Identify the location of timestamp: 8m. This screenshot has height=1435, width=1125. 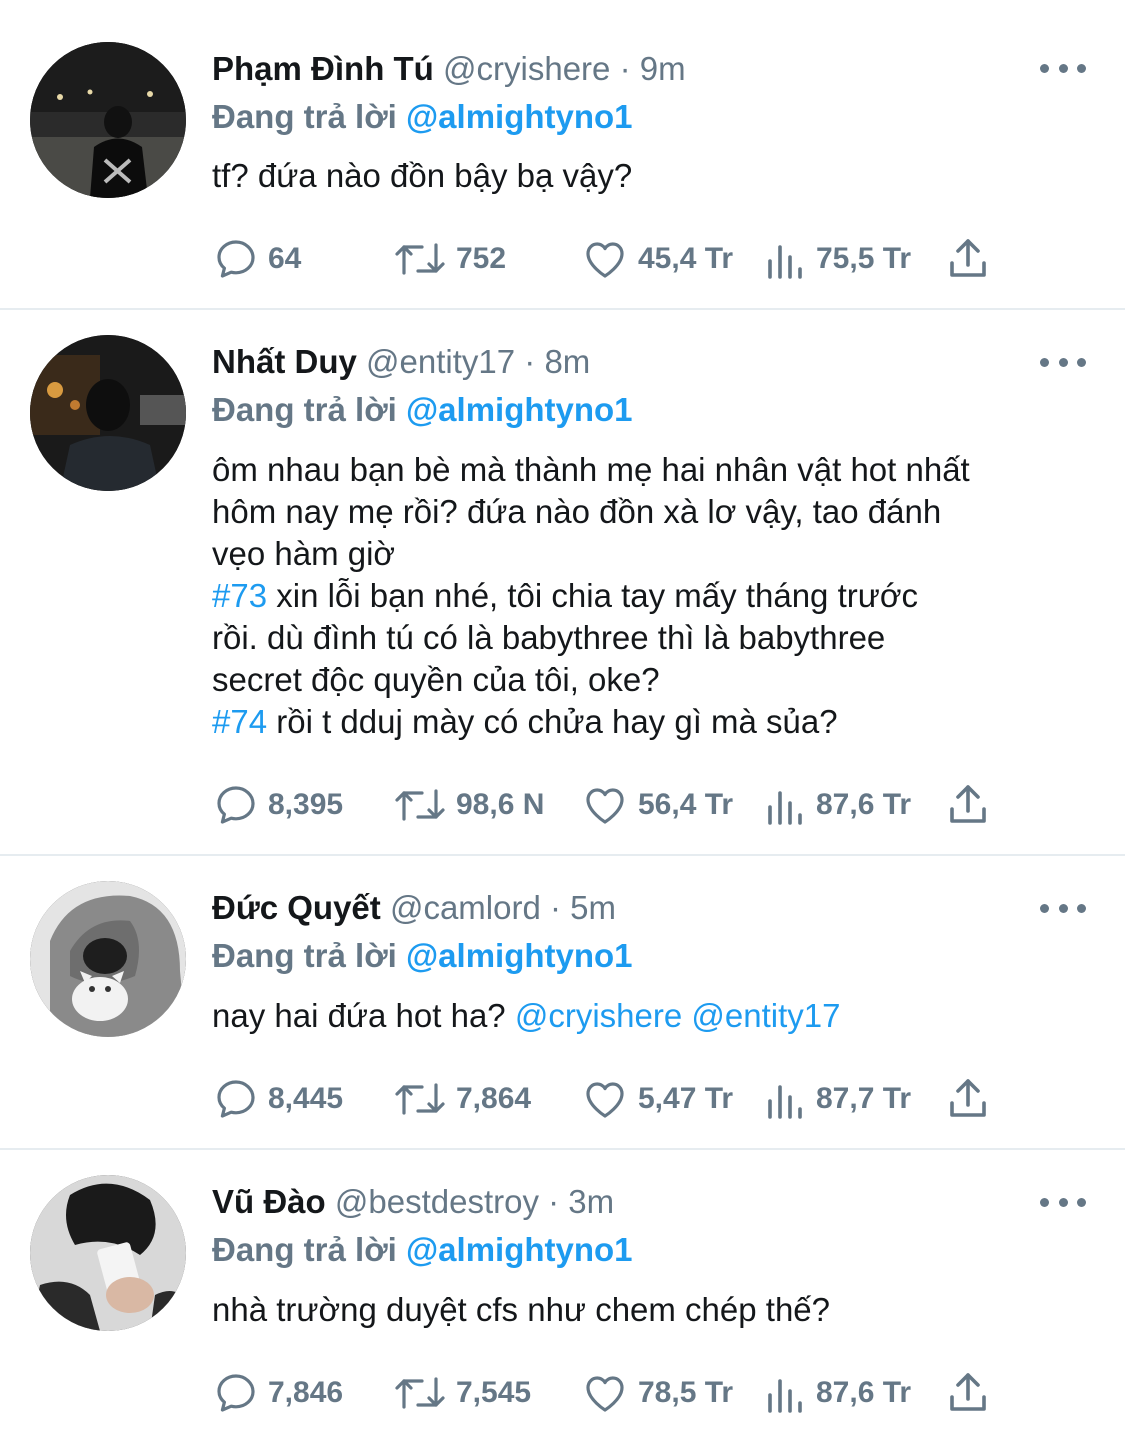
(567, 361).